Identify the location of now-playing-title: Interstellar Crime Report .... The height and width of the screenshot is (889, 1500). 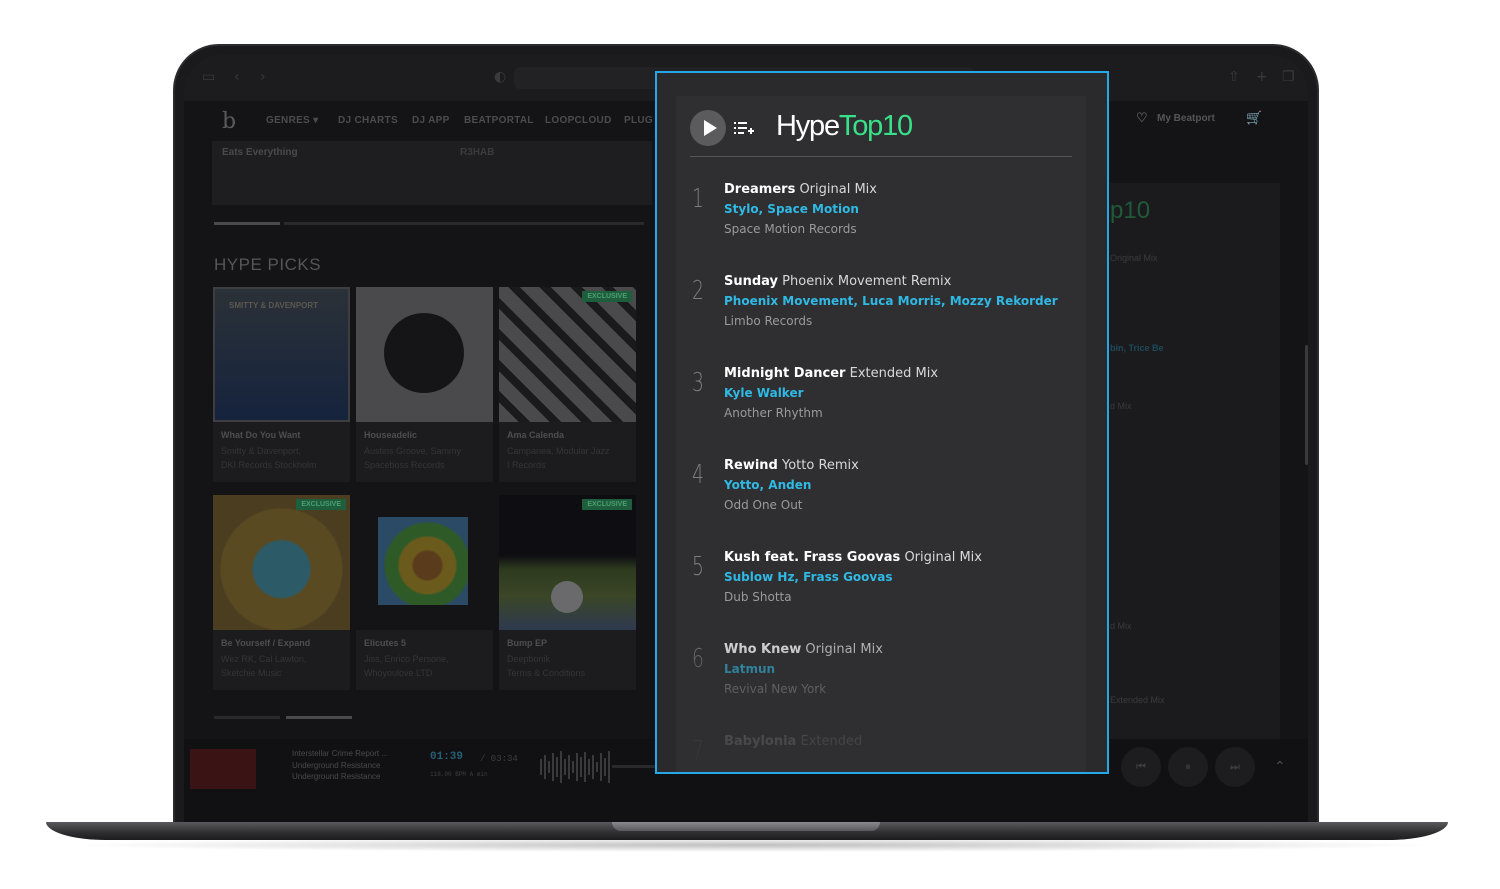
(340, 753).